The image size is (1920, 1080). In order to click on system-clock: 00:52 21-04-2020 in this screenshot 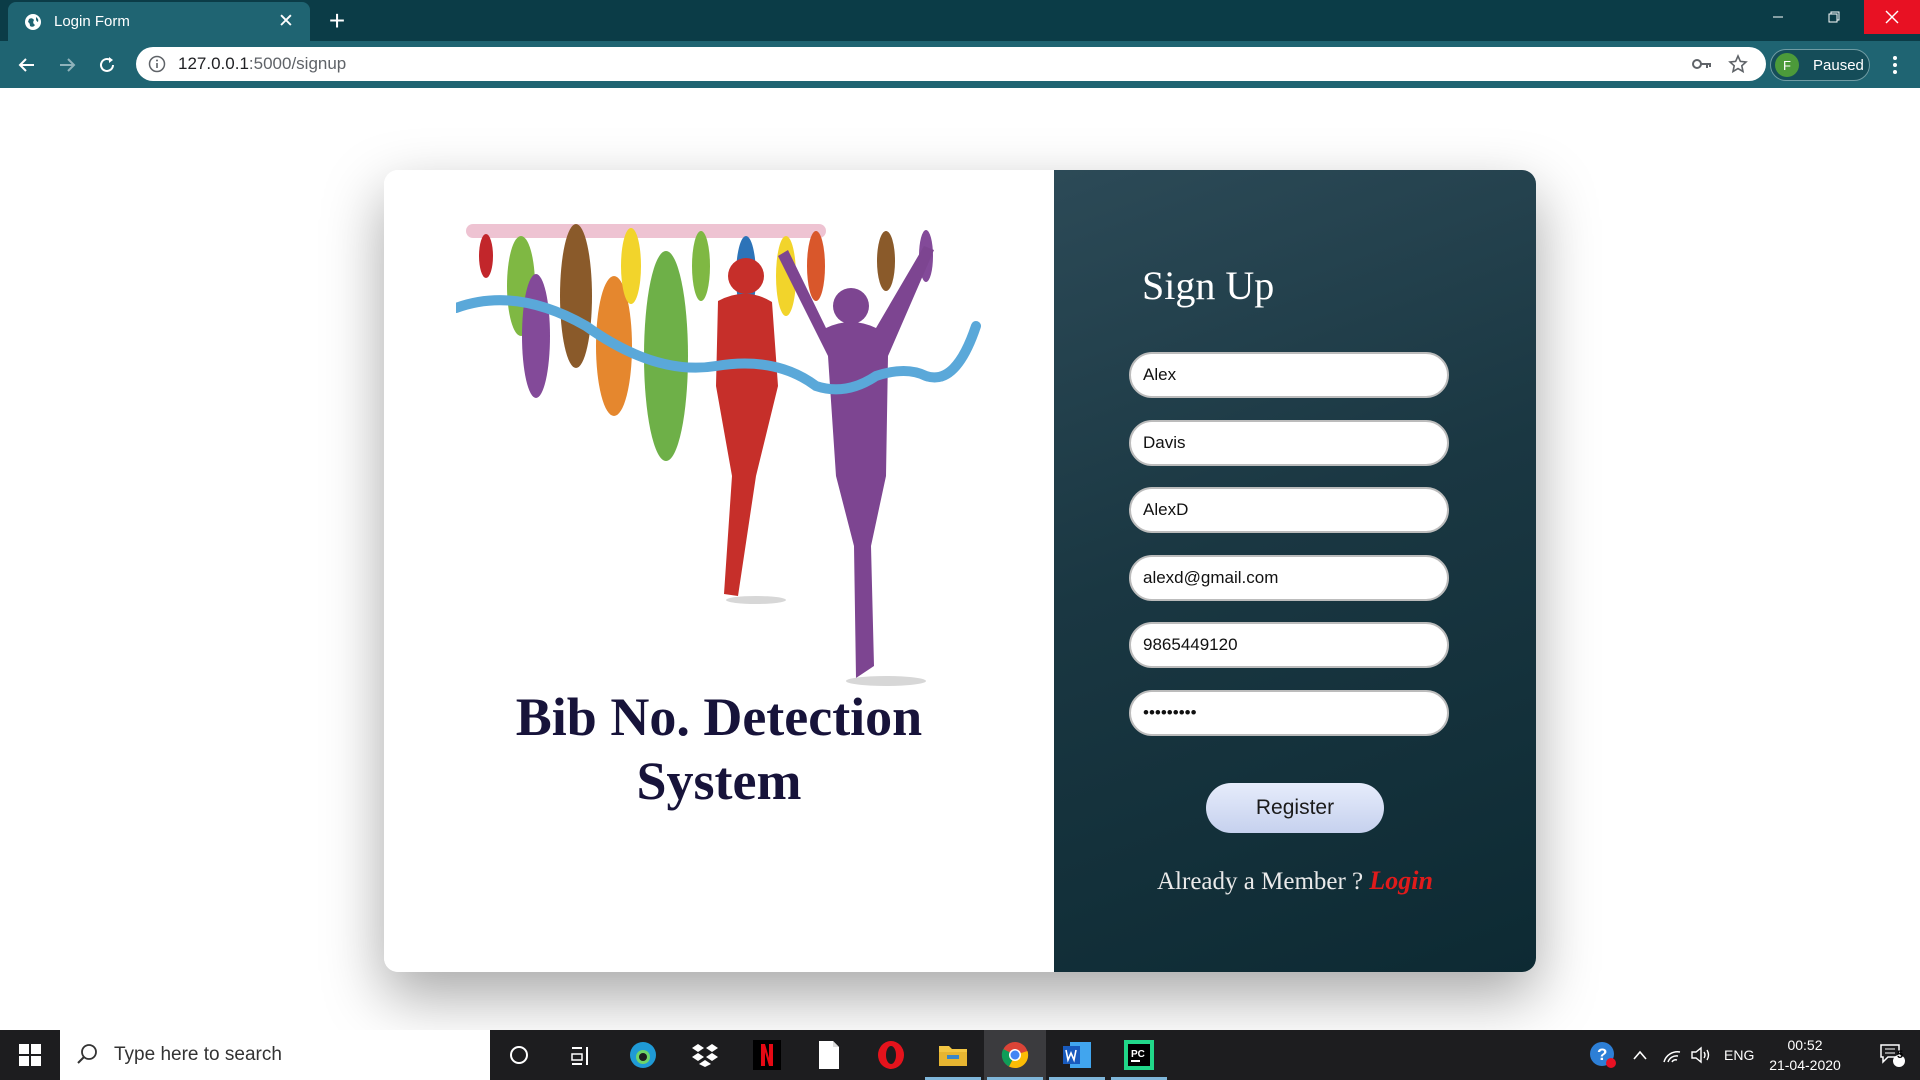, I will do `click(1805, 1055)`.